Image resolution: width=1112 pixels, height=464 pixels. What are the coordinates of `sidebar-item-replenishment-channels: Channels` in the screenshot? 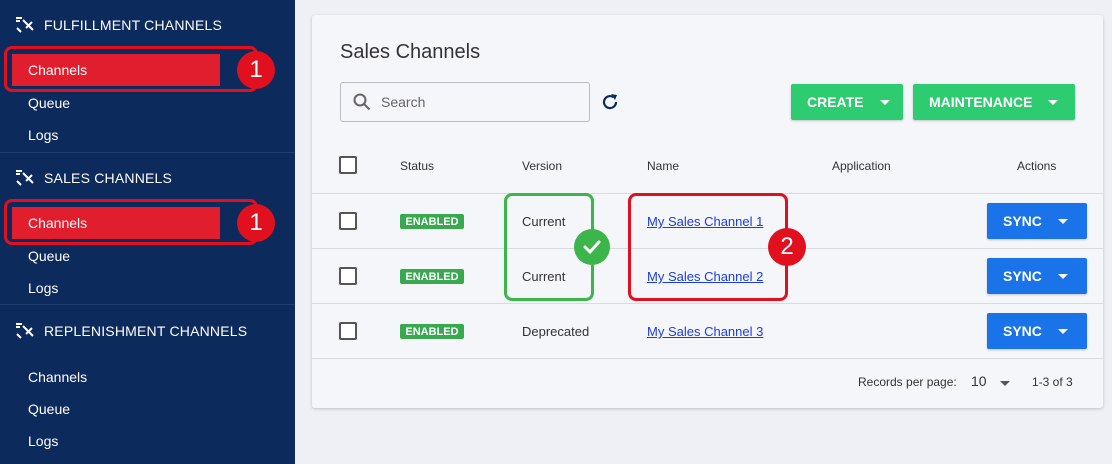 It's located at (57, 377).